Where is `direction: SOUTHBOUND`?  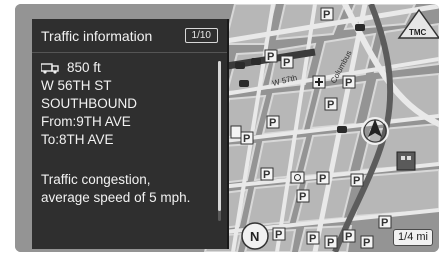
direction: SOUTHBOUND is located at coordinates (89, 103).